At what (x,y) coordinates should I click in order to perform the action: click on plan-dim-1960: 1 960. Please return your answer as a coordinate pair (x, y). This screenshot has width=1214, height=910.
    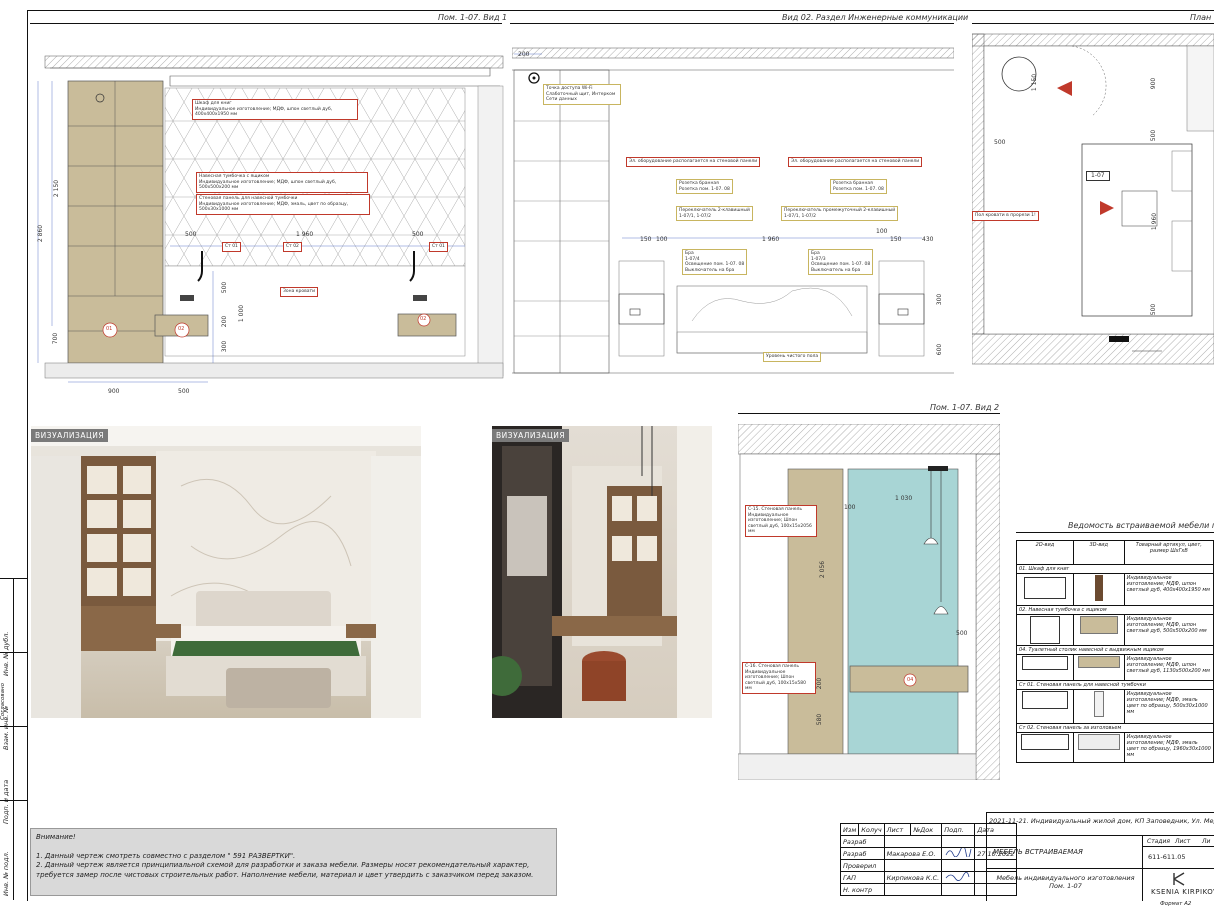
    Looking at the image, I should click on (1155, 221).